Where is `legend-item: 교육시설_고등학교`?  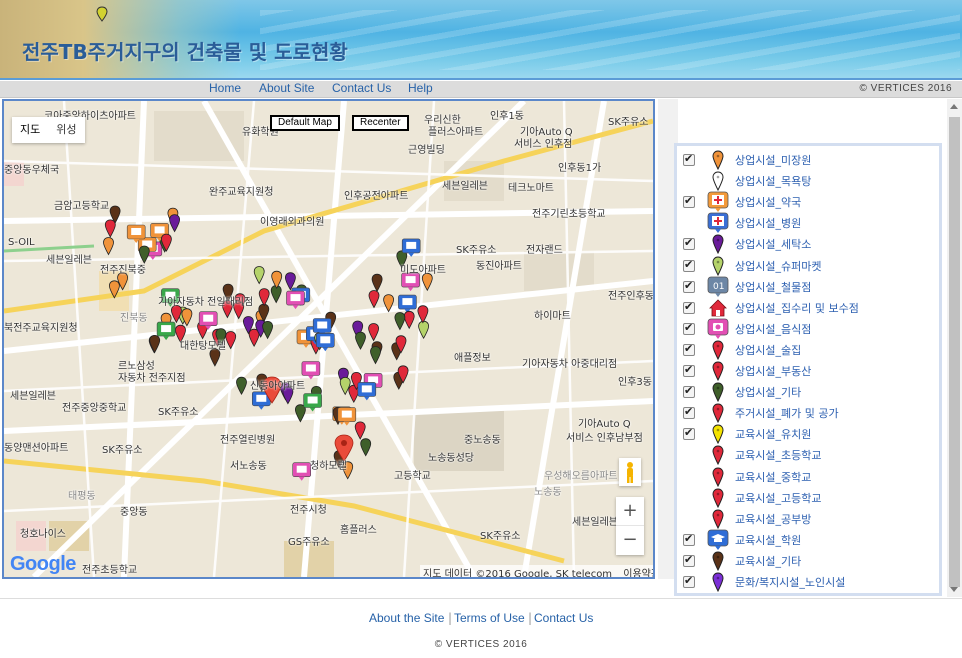 legend-item: 교육시설_고등학교 is located at coordinates (808, 498).